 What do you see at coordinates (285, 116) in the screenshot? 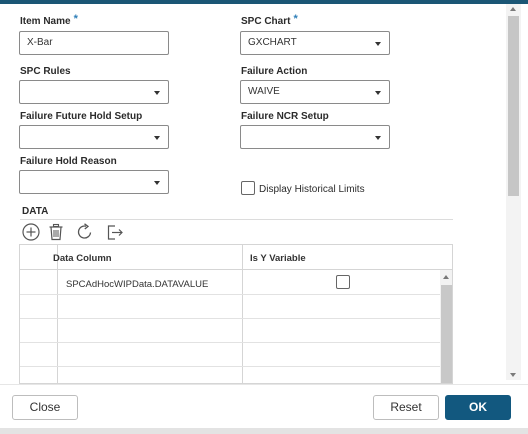
I see `failure-ncr-setup-label: Failure NCR Setup` at bounding box center [285, 116].